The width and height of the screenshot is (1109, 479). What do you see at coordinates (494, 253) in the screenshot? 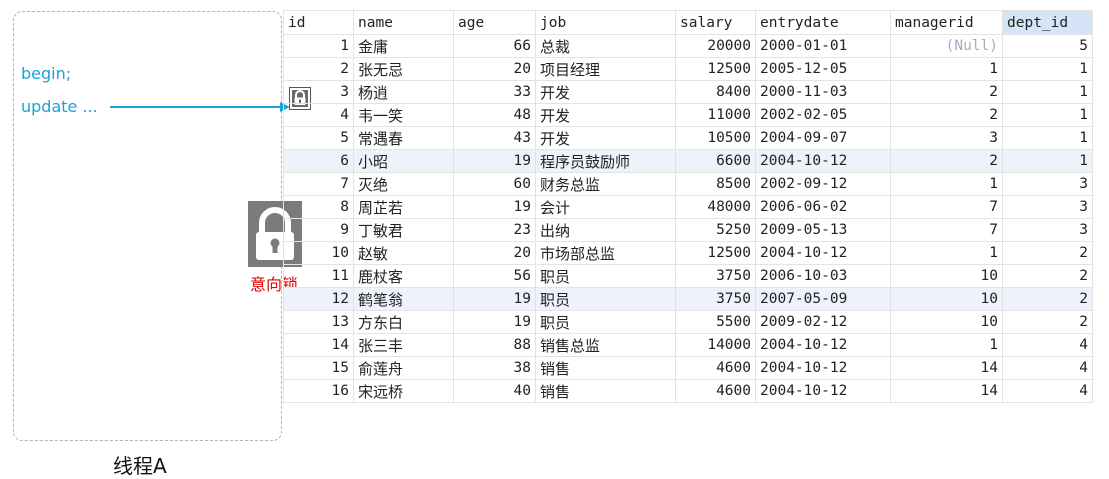
I see `cell-age: 20` at bounding box center [494, 253].